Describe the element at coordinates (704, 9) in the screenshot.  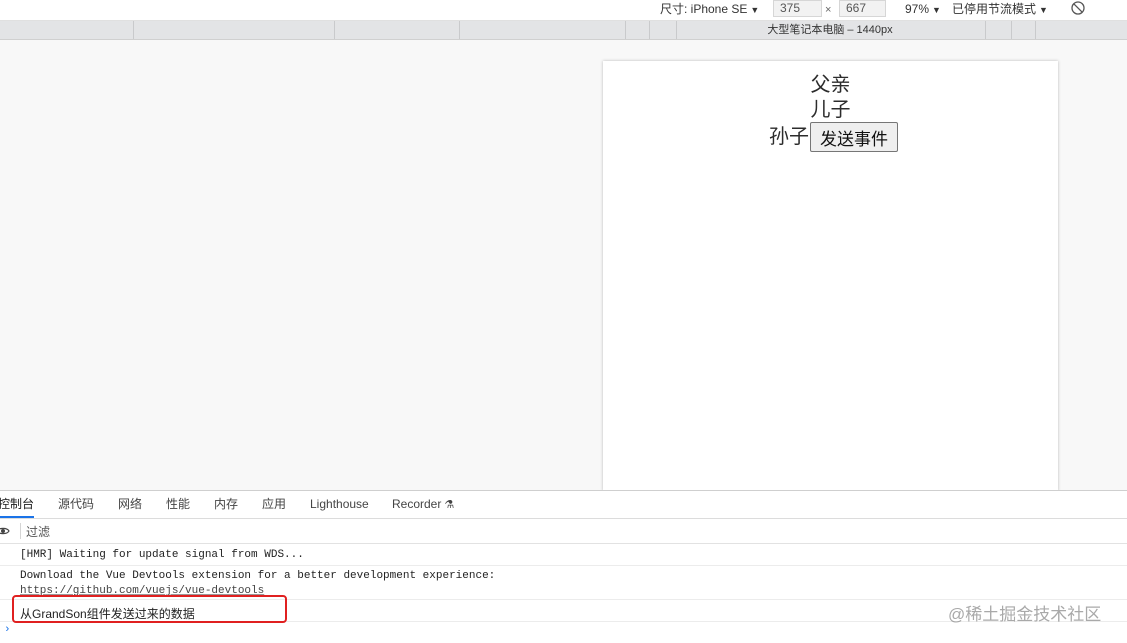
I see `device-dimensions-label: 尺寸: iPhone SE` at that location.